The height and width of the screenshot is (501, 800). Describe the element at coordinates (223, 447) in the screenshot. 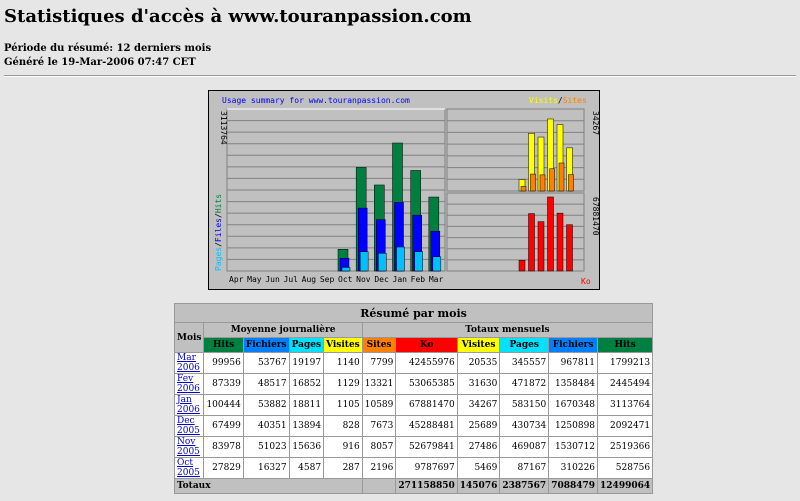

I see `value-cell: 83978` at that location.